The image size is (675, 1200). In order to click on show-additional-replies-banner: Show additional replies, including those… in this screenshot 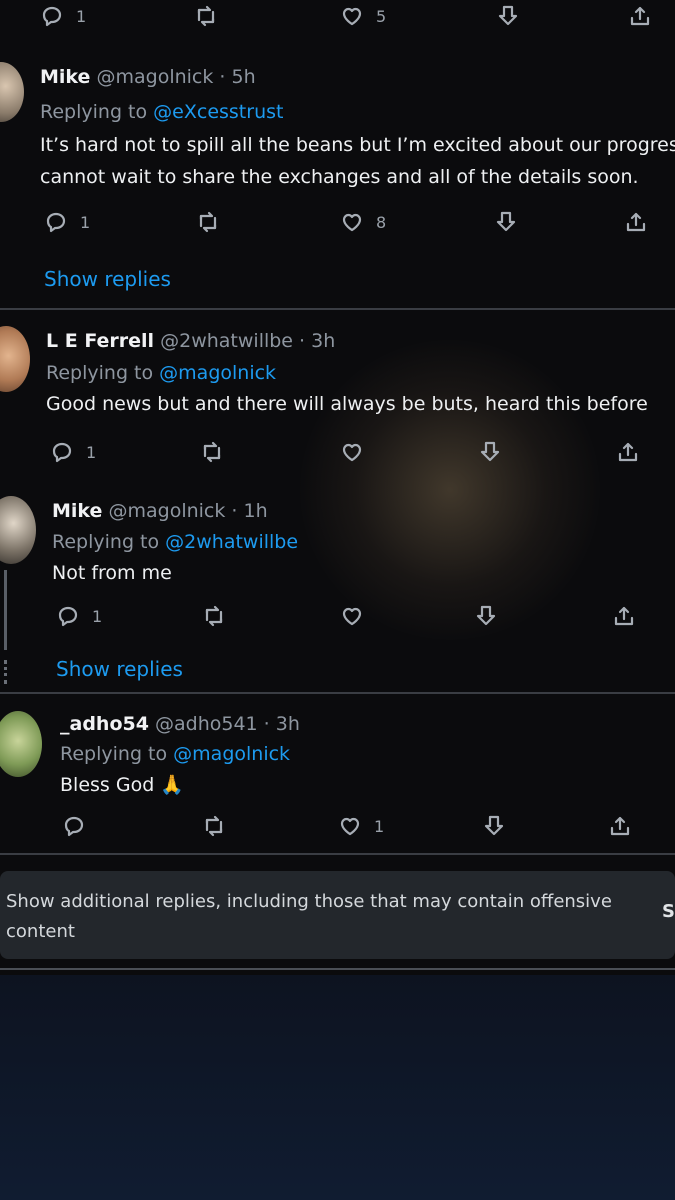, I will do `click(337, 915)`.